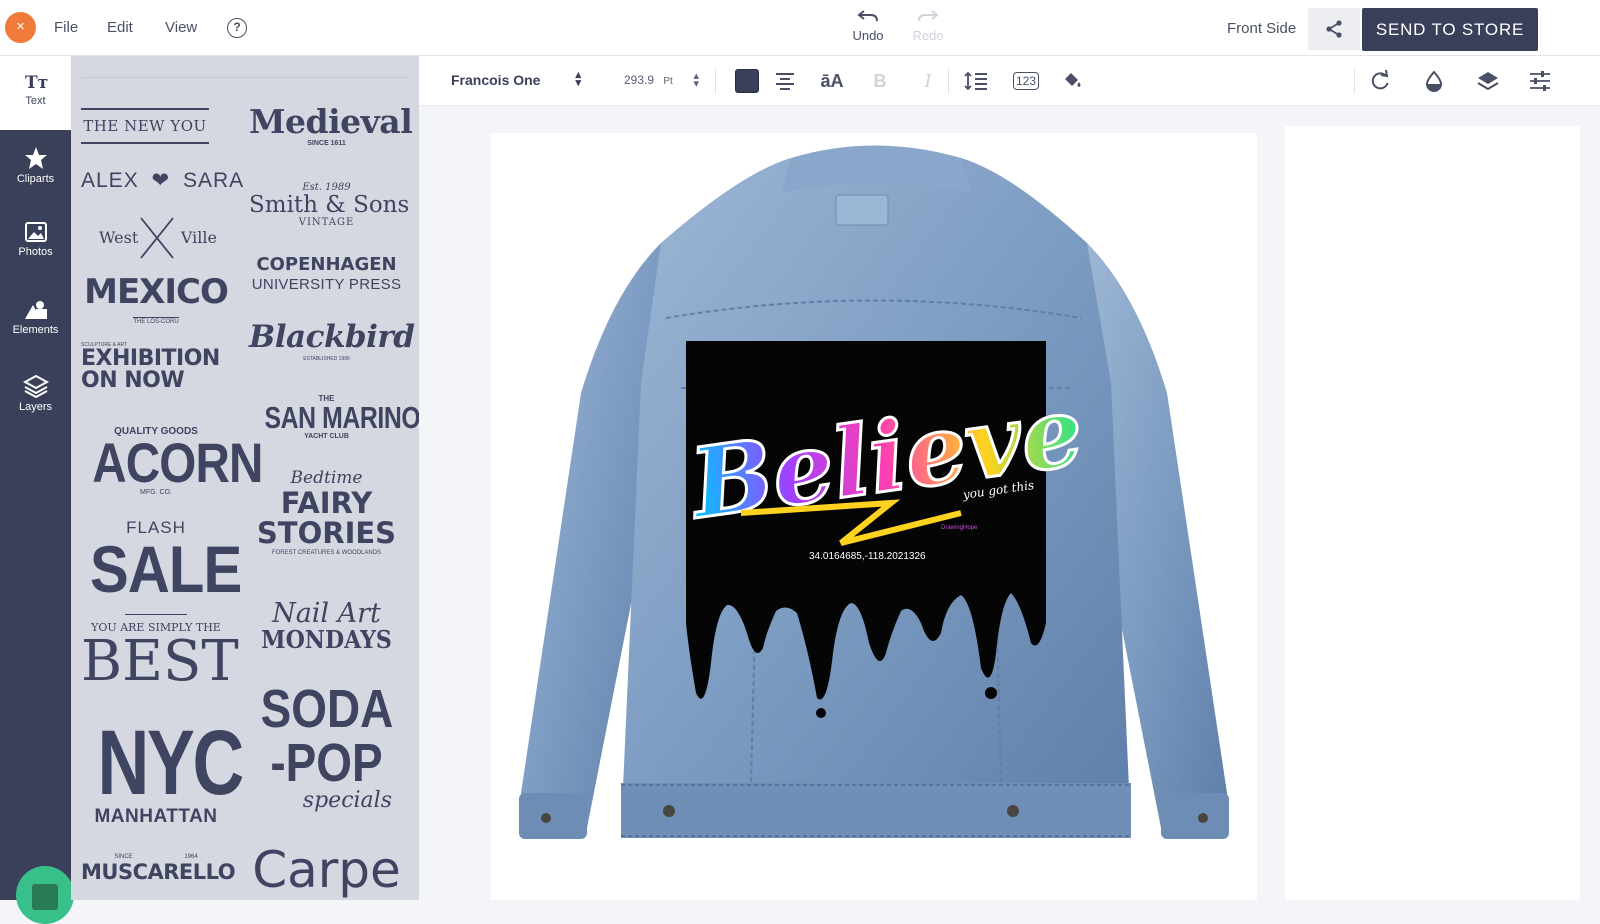 The height and width of the screenshot is (924, 1600). I want to click on template-text: Carpe, so click(326, 870).